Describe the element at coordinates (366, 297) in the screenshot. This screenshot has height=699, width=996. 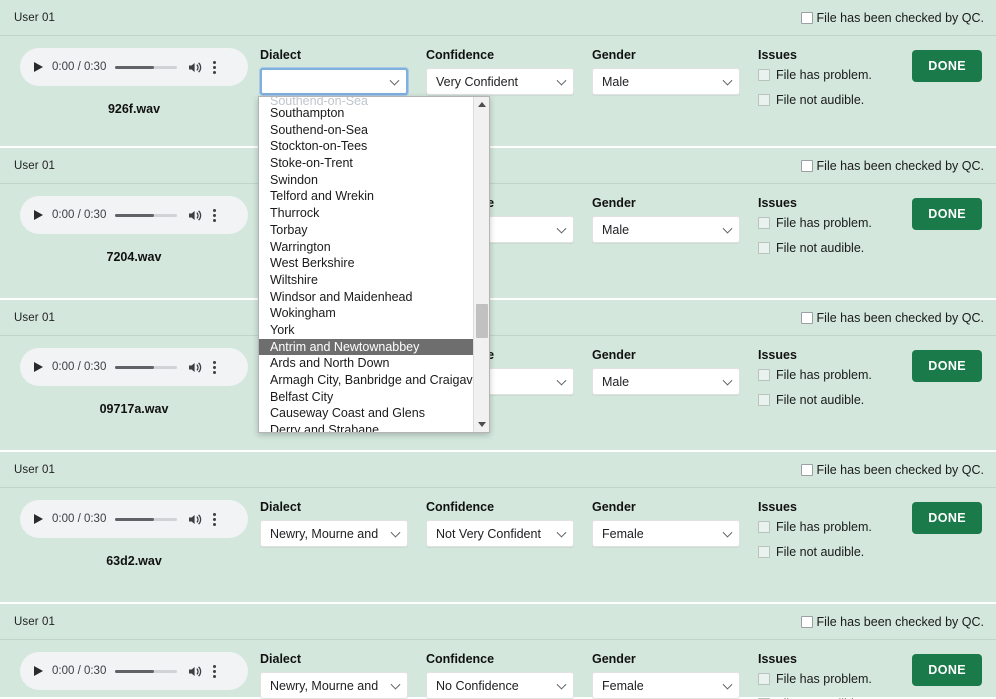
I see `list-item: Windsor and Maidenhead` at that location.